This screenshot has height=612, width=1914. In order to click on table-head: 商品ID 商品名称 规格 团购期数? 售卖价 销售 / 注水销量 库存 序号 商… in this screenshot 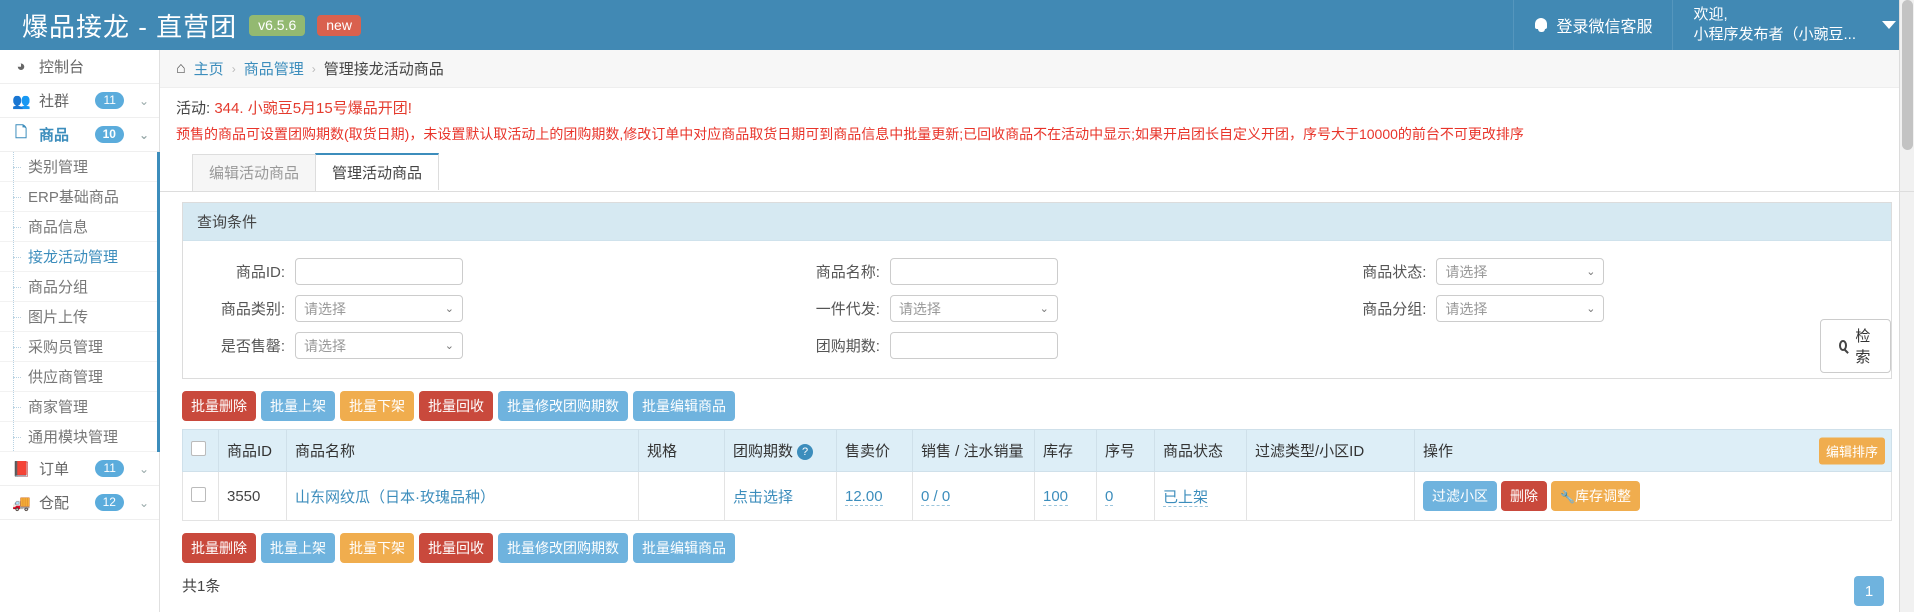, I will do `click(1037, 450)`.